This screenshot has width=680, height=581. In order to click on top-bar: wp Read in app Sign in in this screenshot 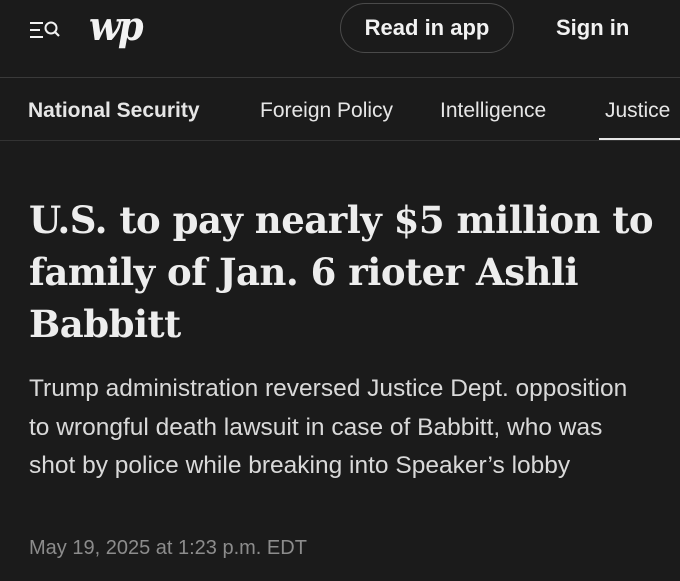, I will do `click(340, 39)`.